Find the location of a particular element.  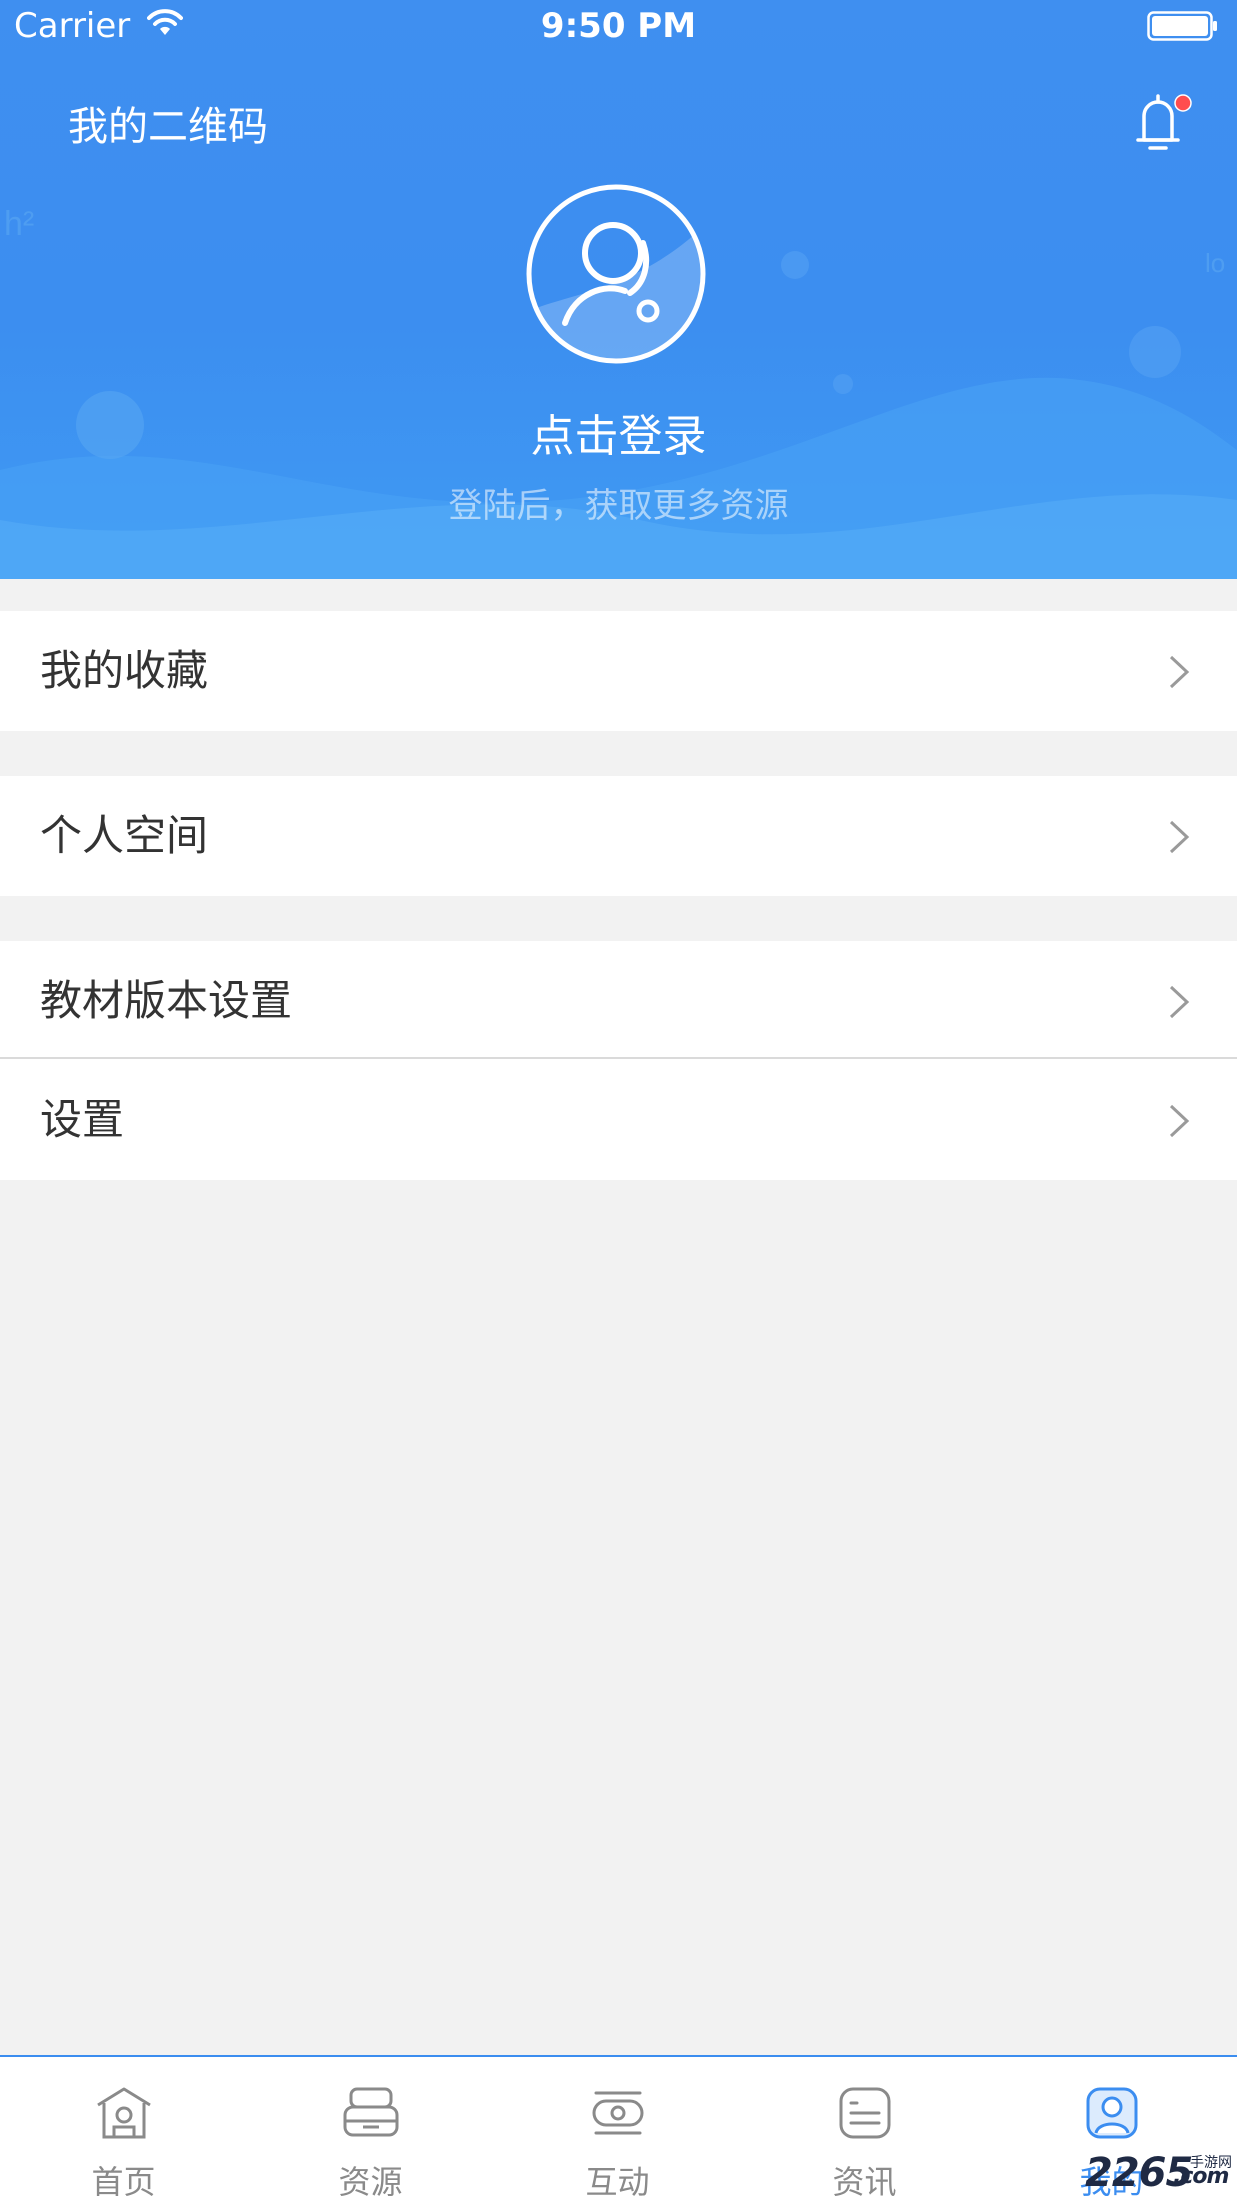

tab-home: 首页 is located at coordinates (123, 2130).